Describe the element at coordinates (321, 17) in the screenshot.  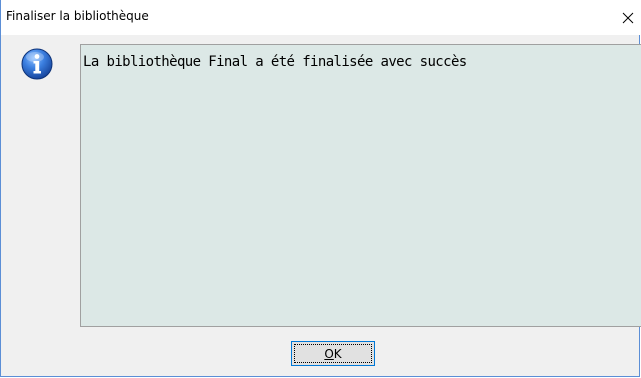
I see `title-bar: Finaliser la bibliothèque` at that location.